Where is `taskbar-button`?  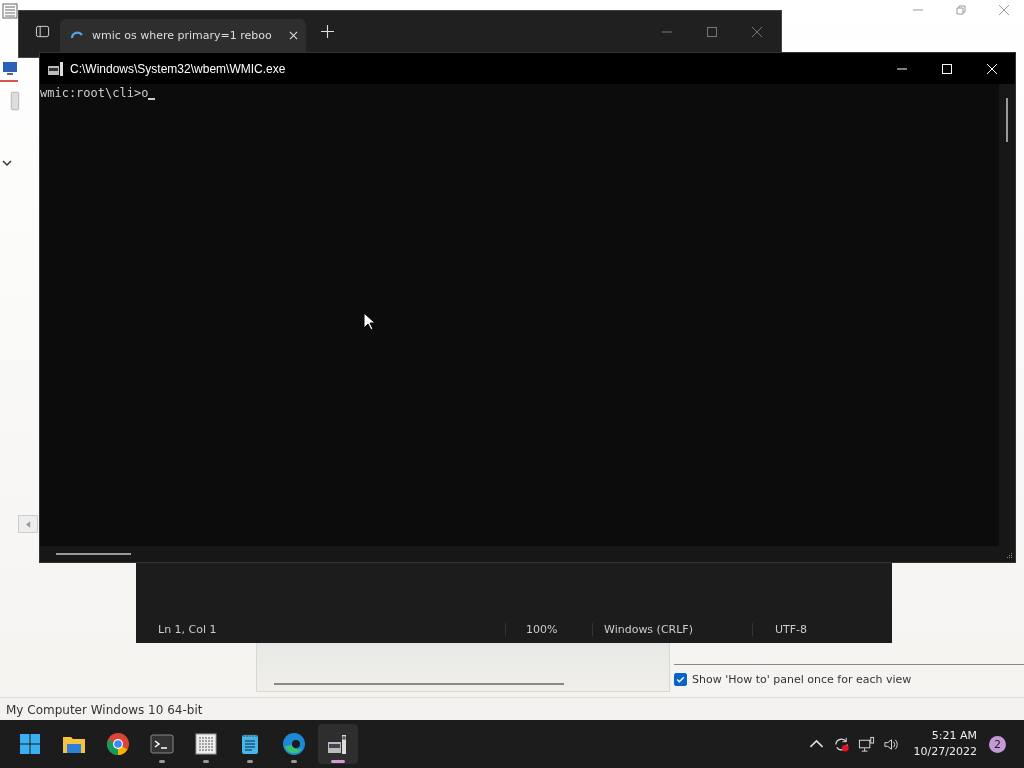 taskbar-button is located at coordinates (338, 744).